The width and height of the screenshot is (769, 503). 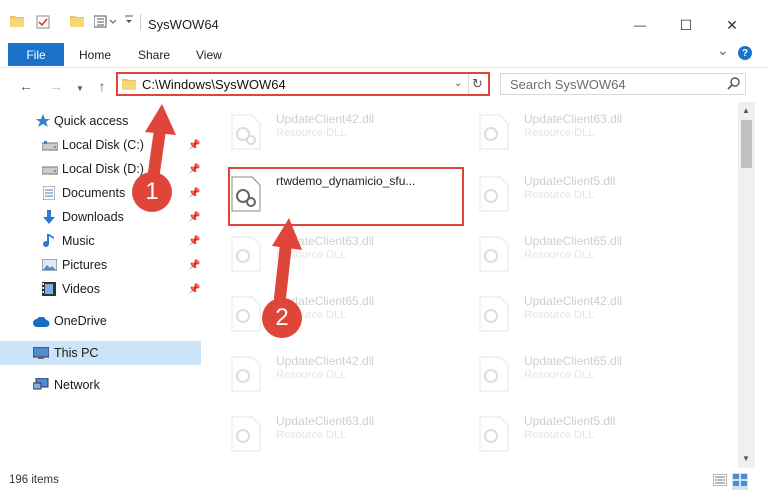 What do you see at coordinates (103, 169) in the screenshot?
I see `sidebar-item-label: Local Disk (D:)` at bounding box center [103, 169].